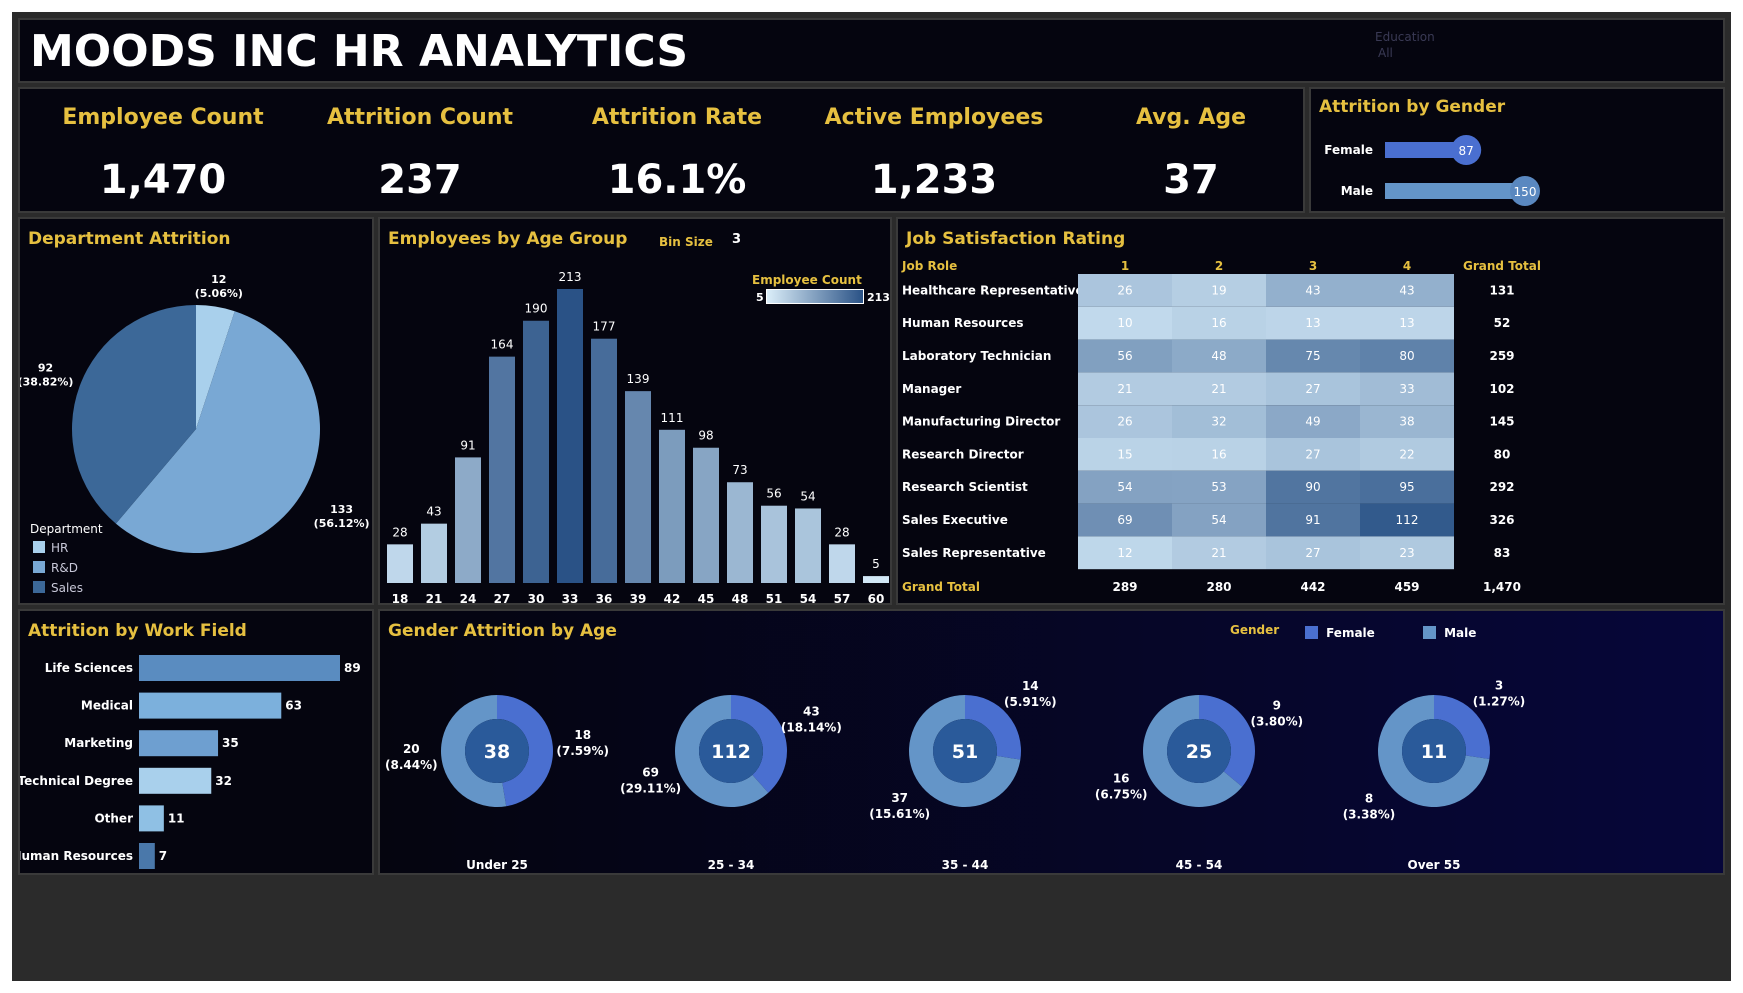 The height and width of the screenshot is (993, 1743). I want to click on pie-percent-label: (5.06%), so click(219, 293).